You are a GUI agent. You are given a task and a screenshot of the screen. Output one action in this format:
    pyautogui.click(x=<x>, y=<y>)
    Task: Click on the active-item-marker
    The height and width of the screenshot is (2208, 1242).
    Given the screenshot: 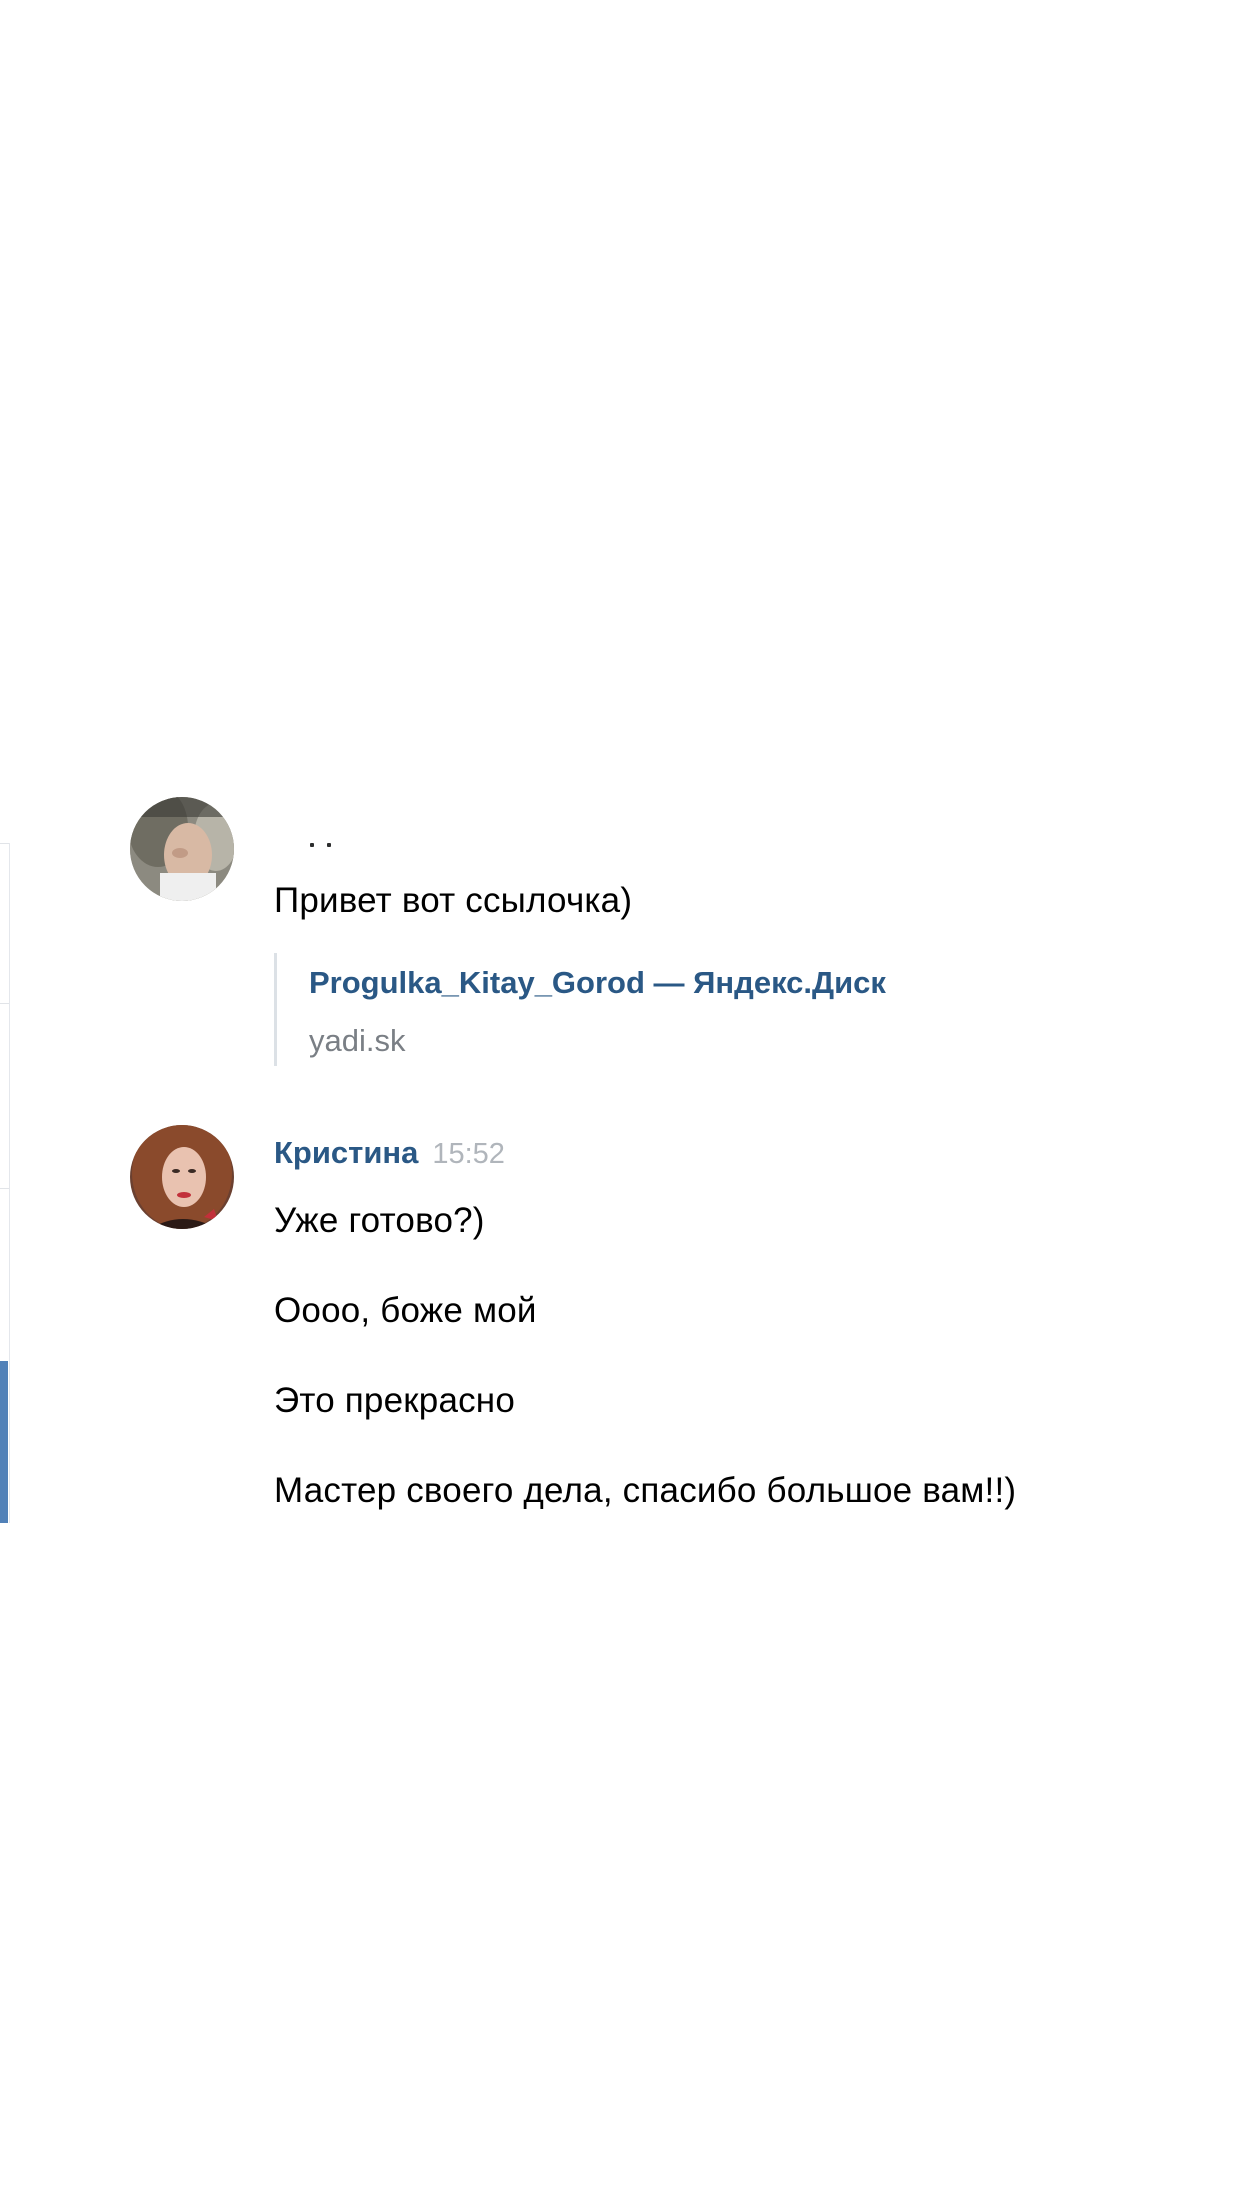 What is the action you would take?
    pyautogui.click(x=4, y=1442)
    